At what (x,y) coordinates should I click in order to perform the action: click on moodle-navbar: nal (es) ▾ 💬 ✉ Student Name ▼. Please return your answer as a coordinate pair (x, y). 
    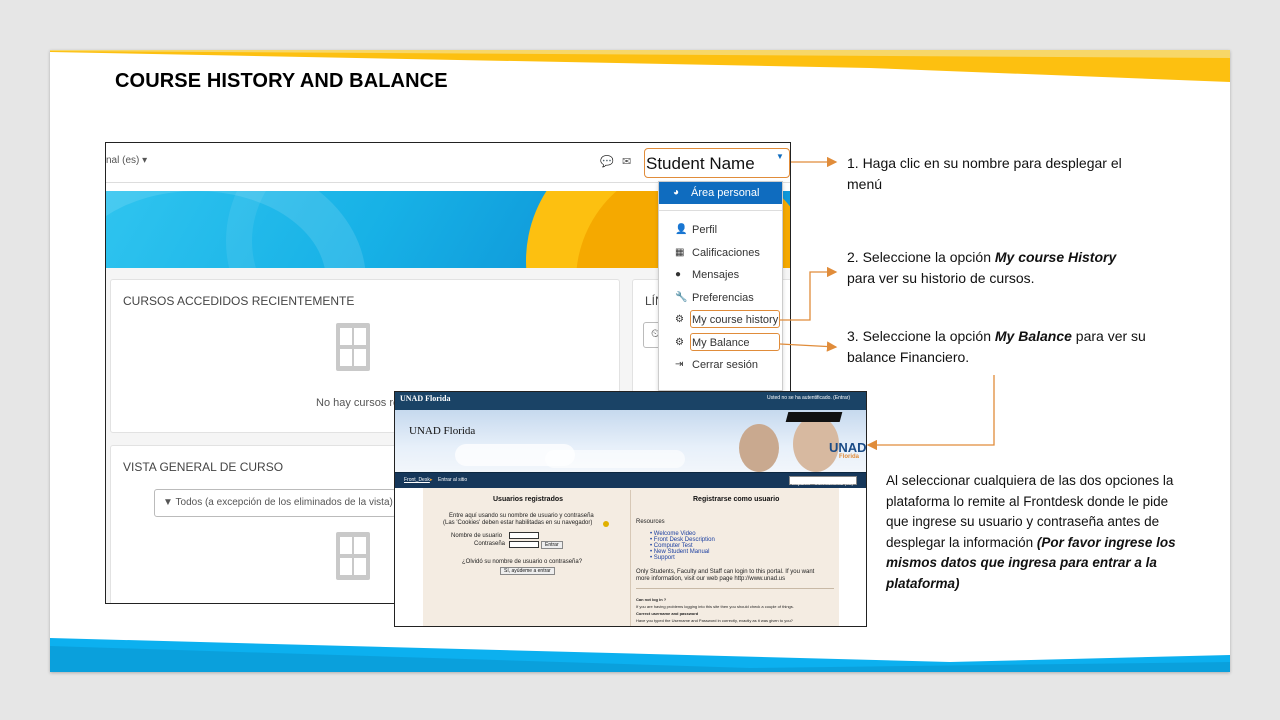
    Looking at the image, I should click on (448, 163).